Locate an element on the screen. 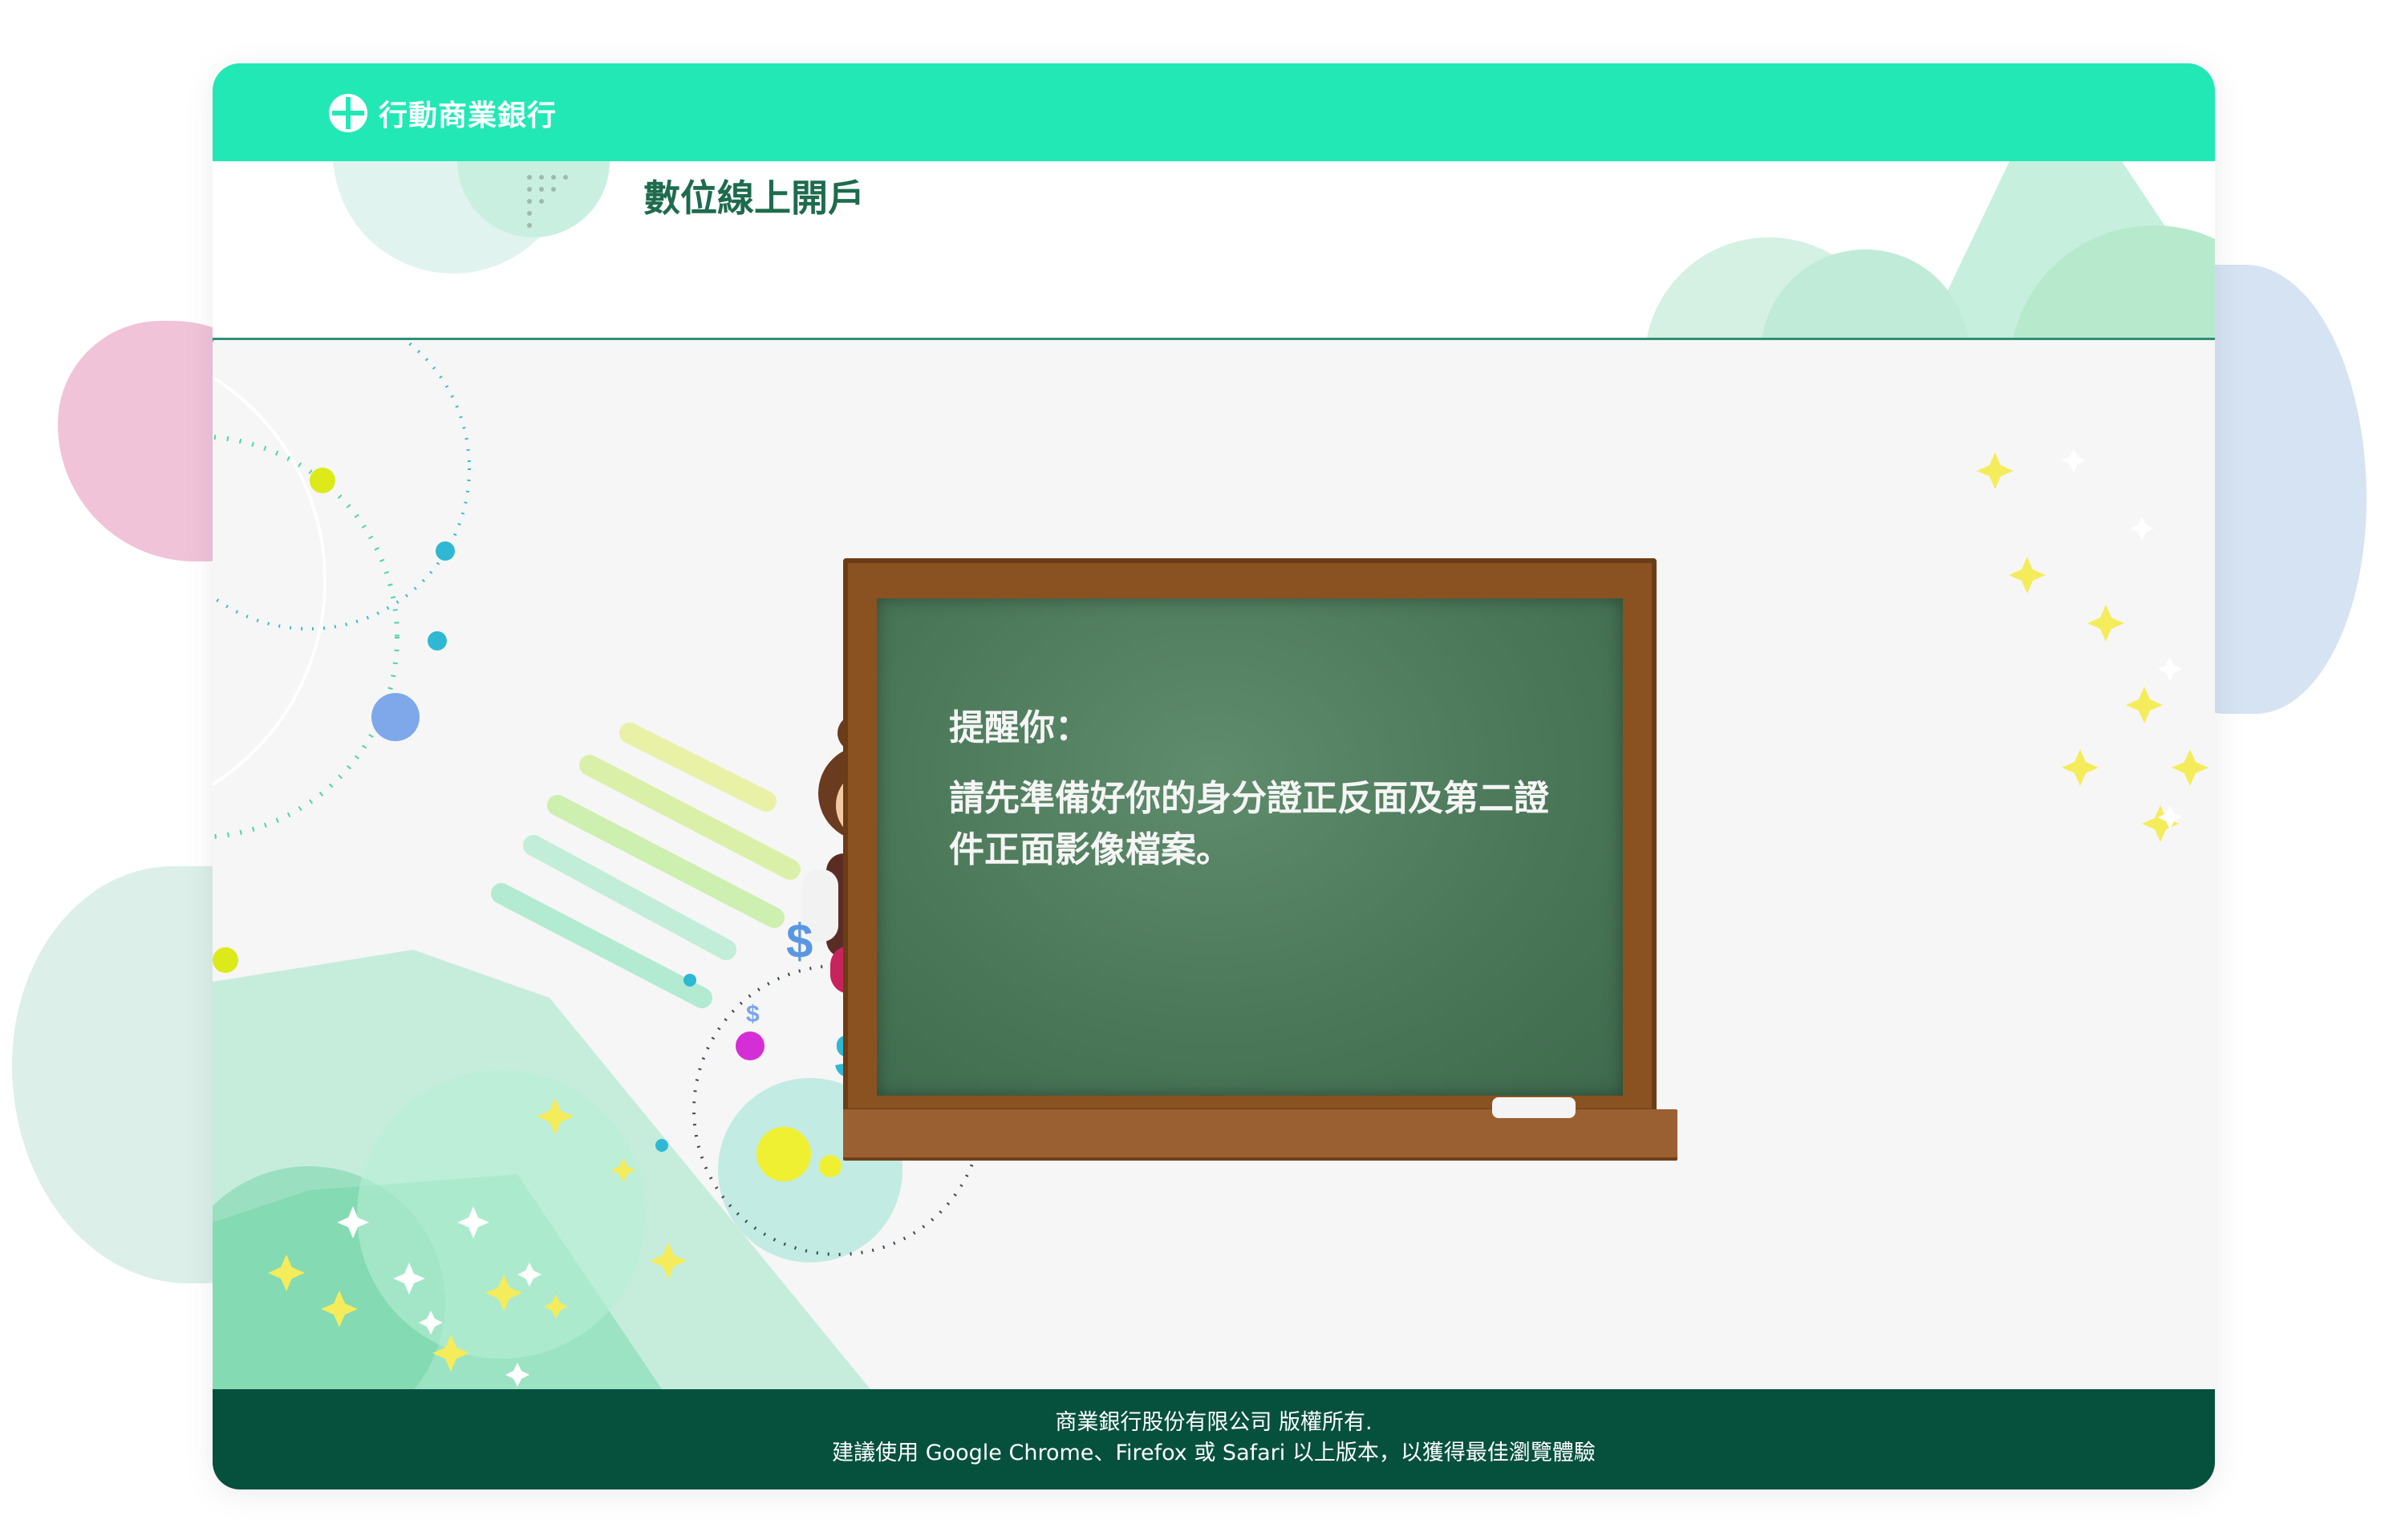 The image size is (2397, 1540). top-bar: 行動商業銀行 is located at coordinates (1214, 112).